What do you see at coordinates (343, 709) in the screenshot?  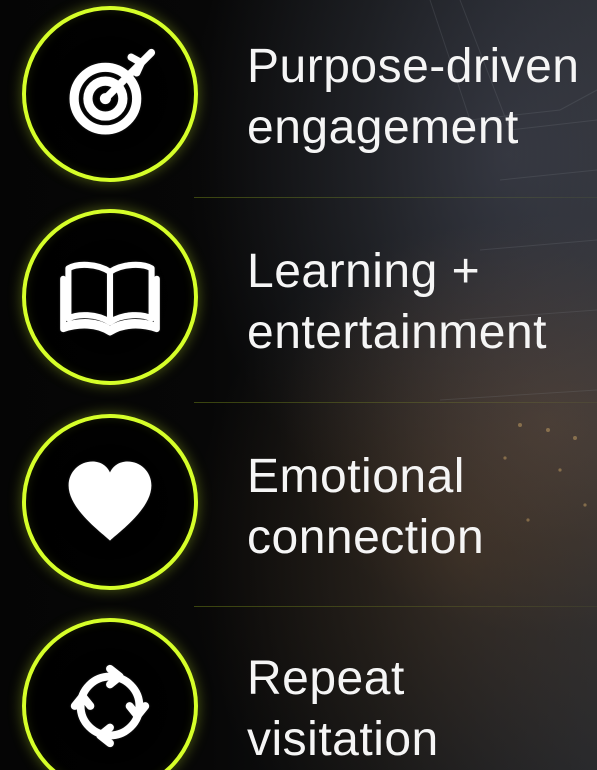 I see `feature-text: Repeat visitation` at bounding box center [343, 709].